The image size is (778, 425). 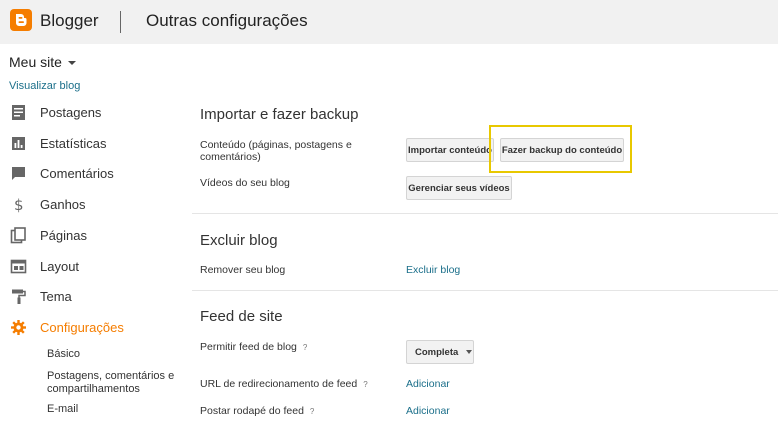 I want to click on blogger-logo-icon, so click(x=21, y=20).